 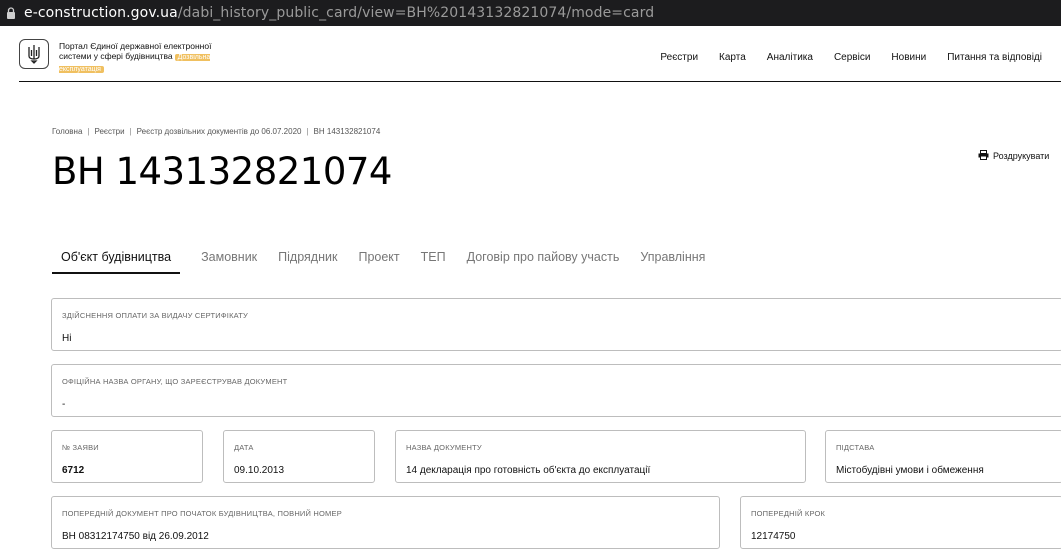 I want to click on nav-faq: Питання та відповіді, so click(x=994, y=57).